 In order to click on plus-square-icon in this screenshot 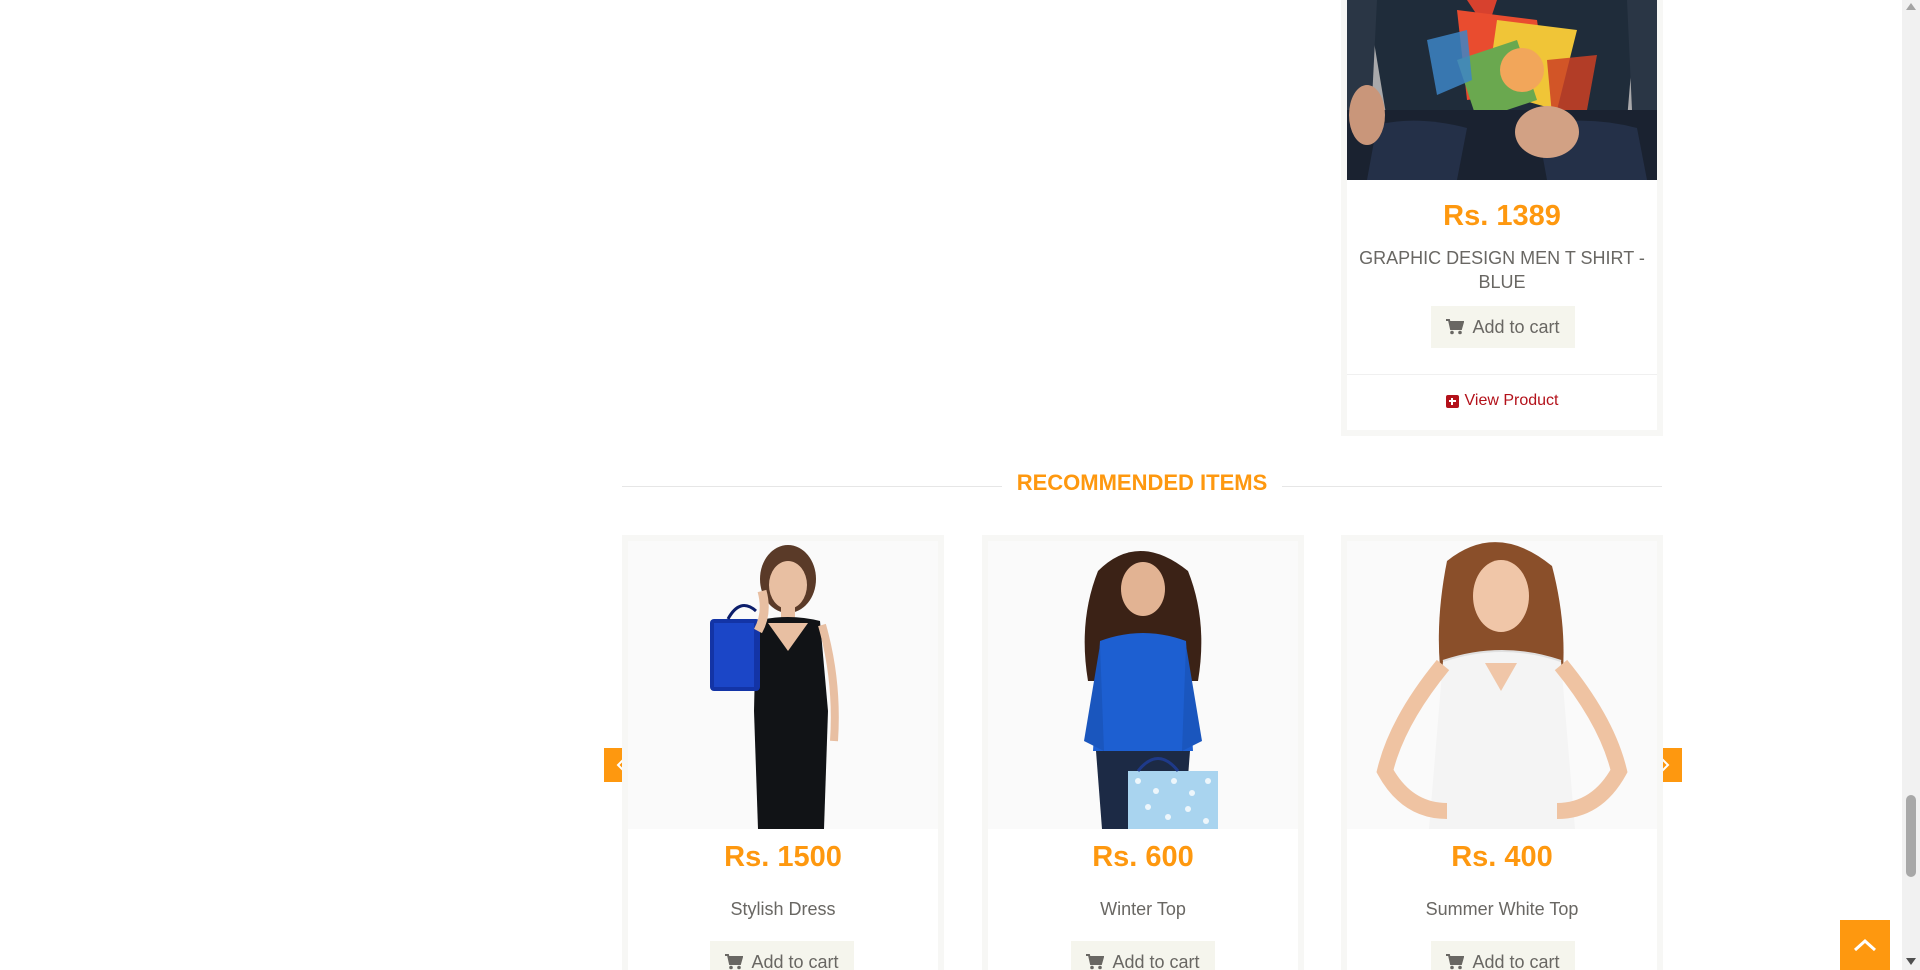, I will do `click(1452, 401)`.